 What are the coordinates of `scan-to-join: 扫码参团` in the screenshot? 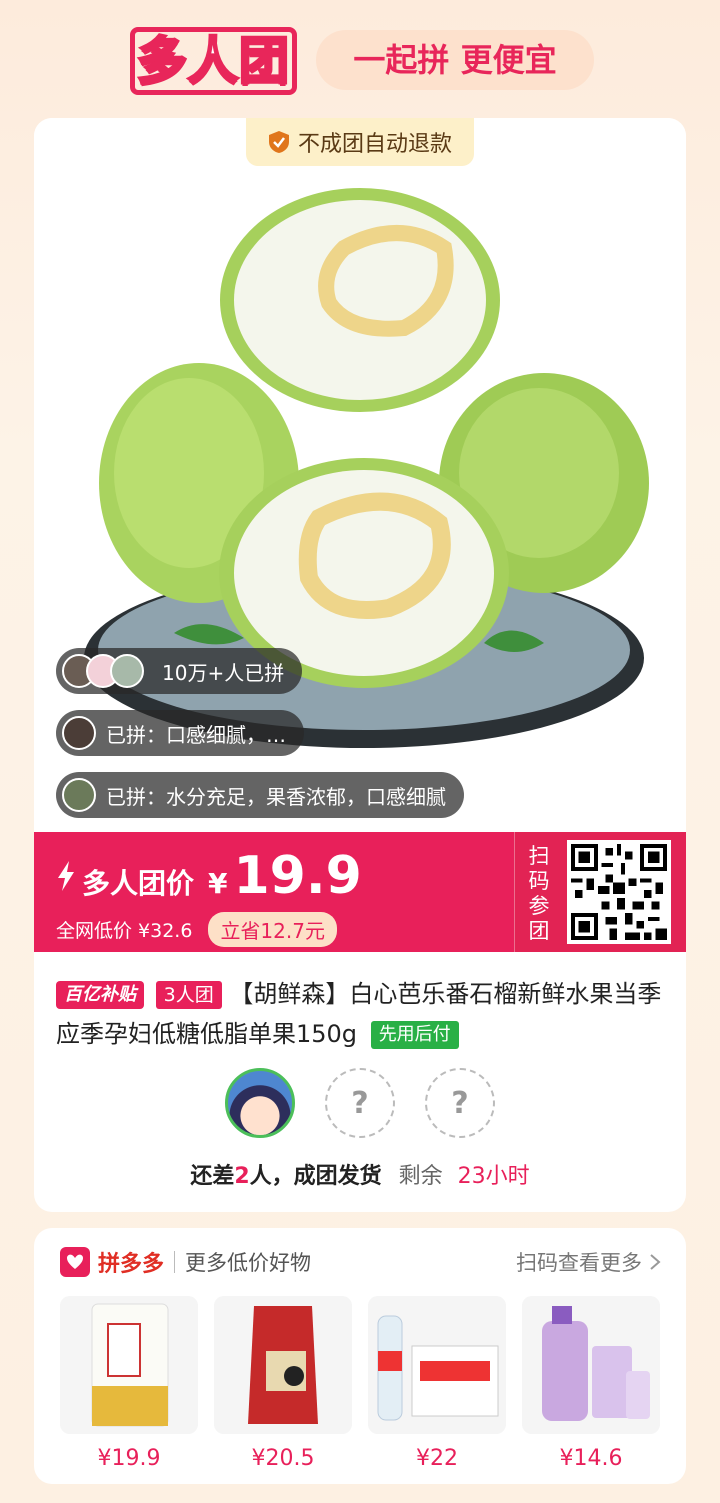 It's located at (600, 892).